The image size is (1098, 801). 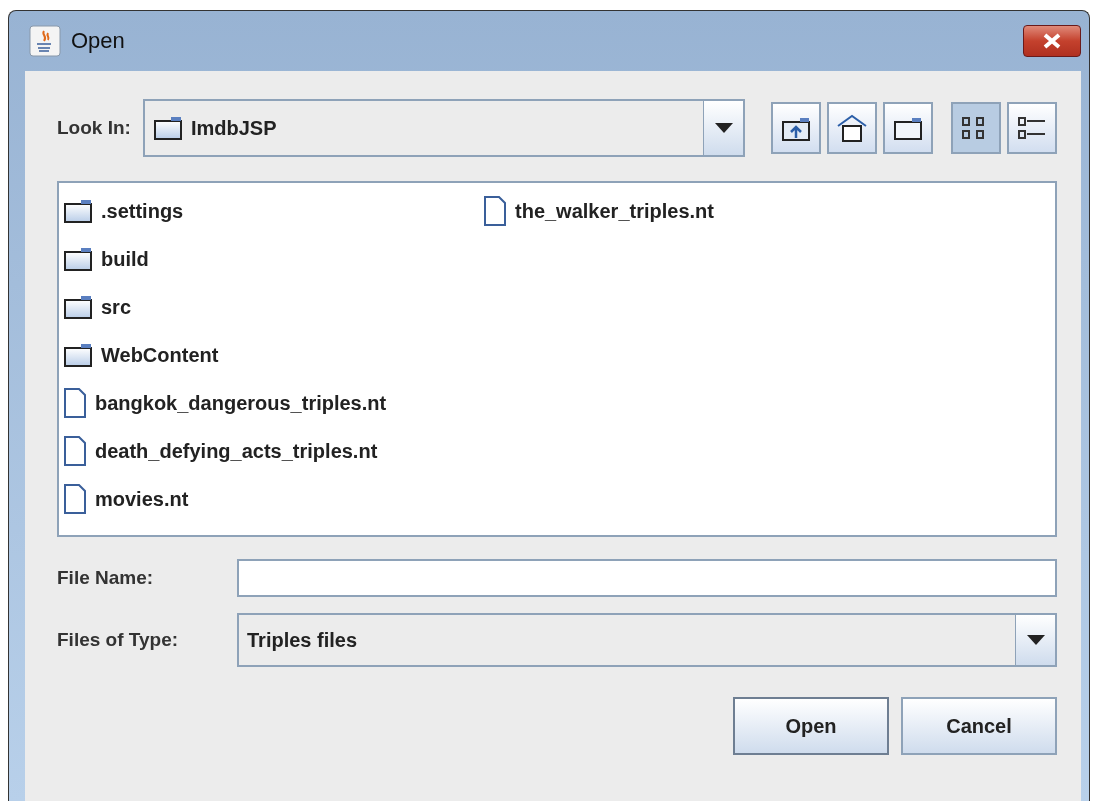 I want to click on open-button: Open, so click(x=811, y=726).